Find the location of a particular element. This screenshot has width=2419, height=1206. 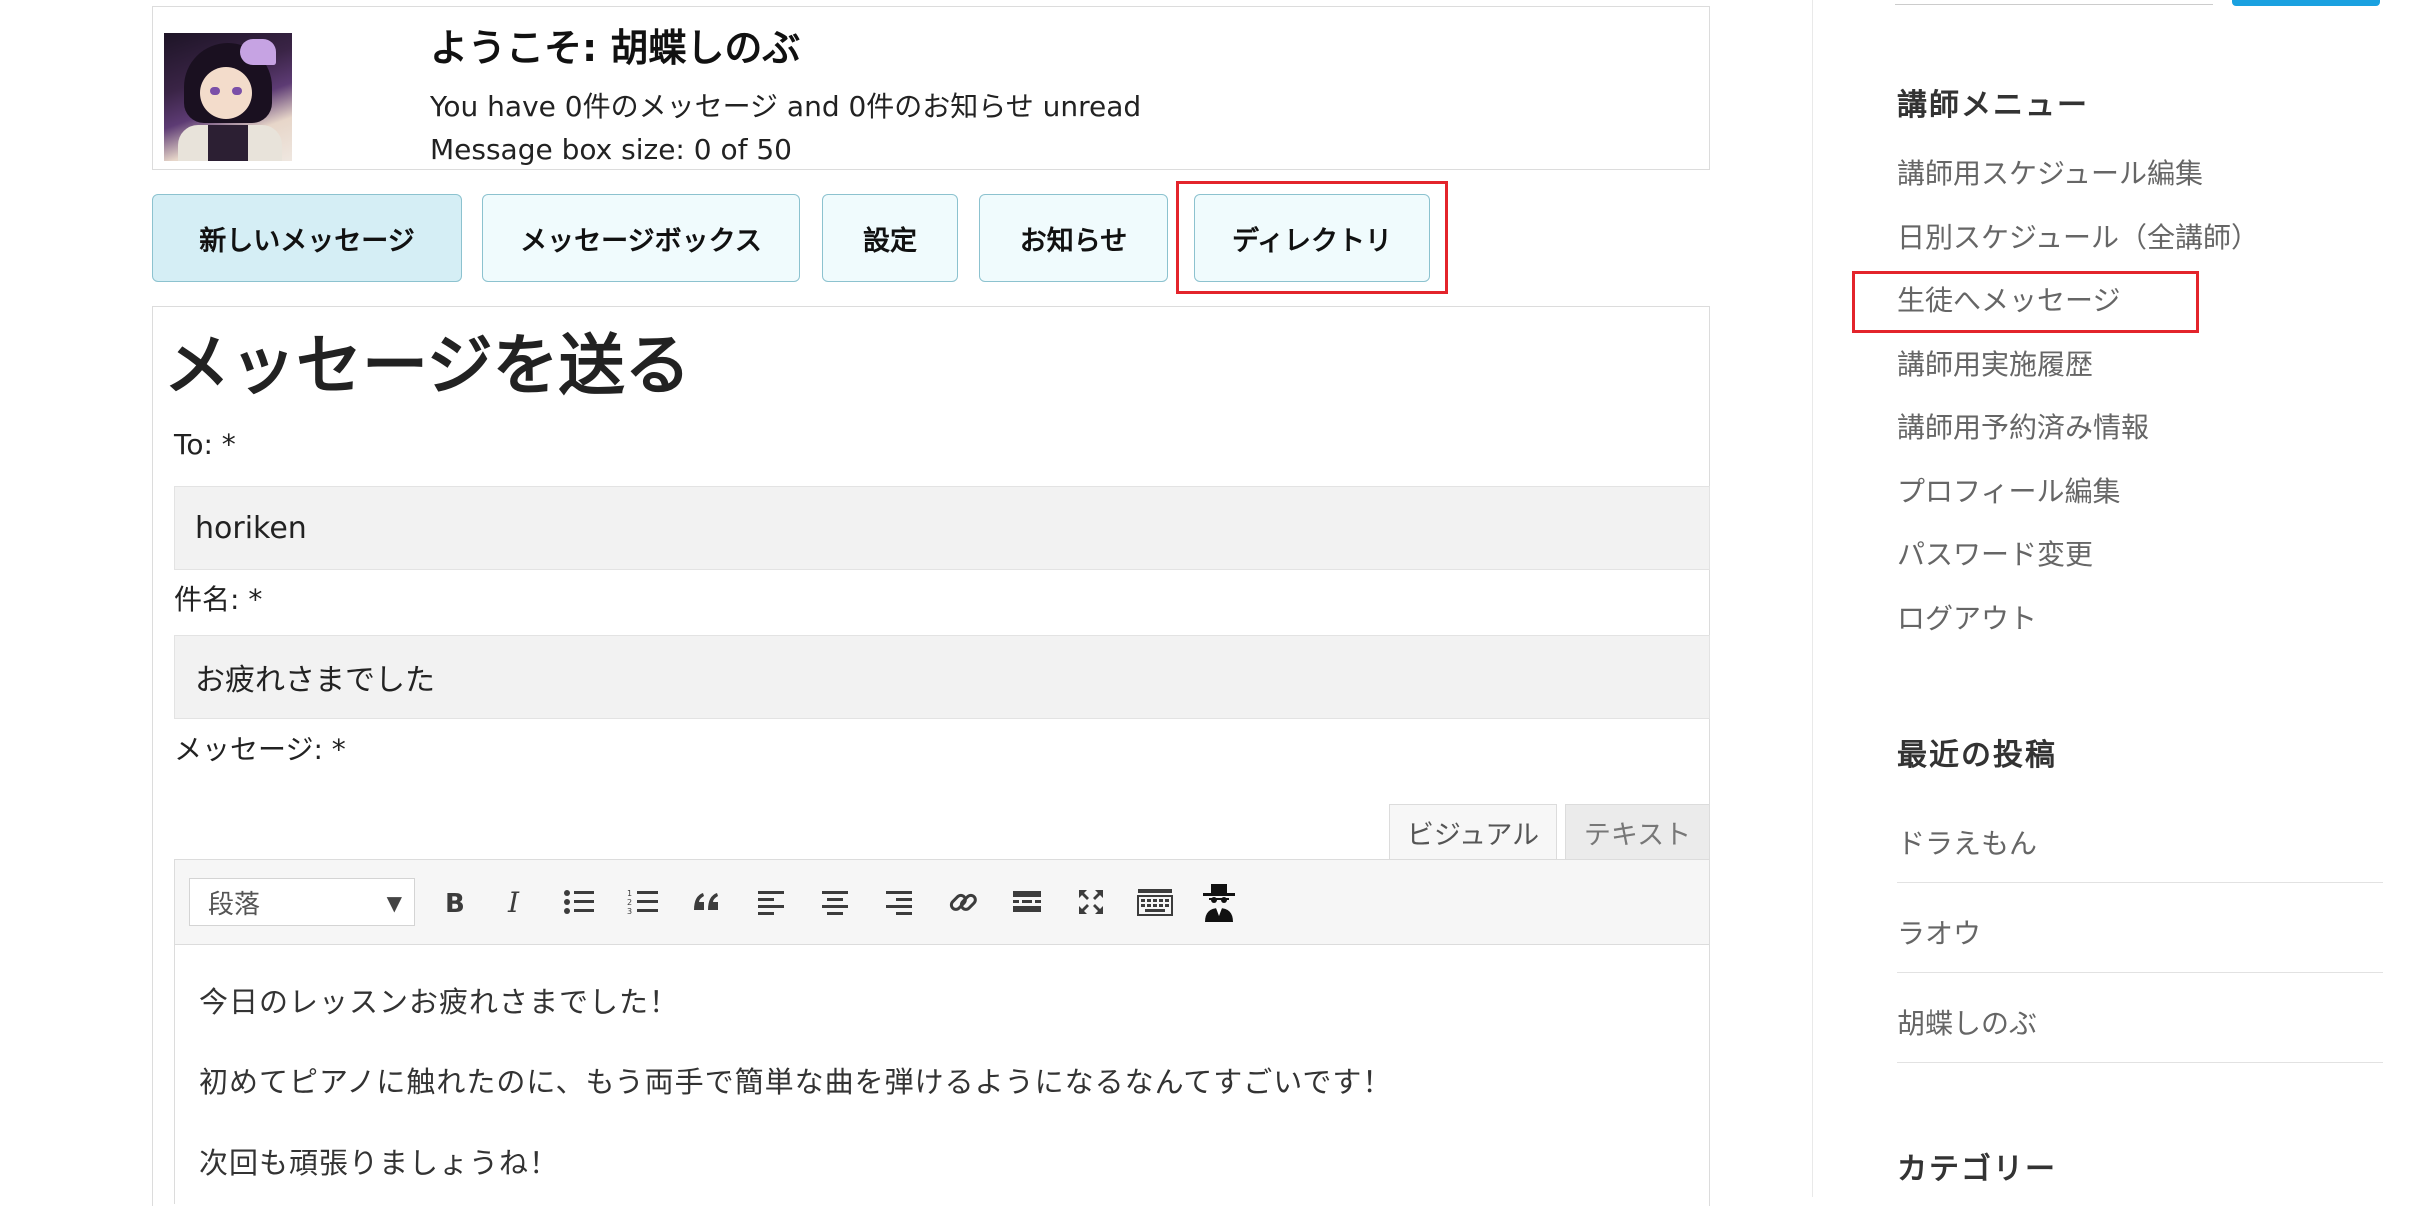

sidebar-item-profile-edit: プロフィール編集 is located at coordinates (2008, 490).